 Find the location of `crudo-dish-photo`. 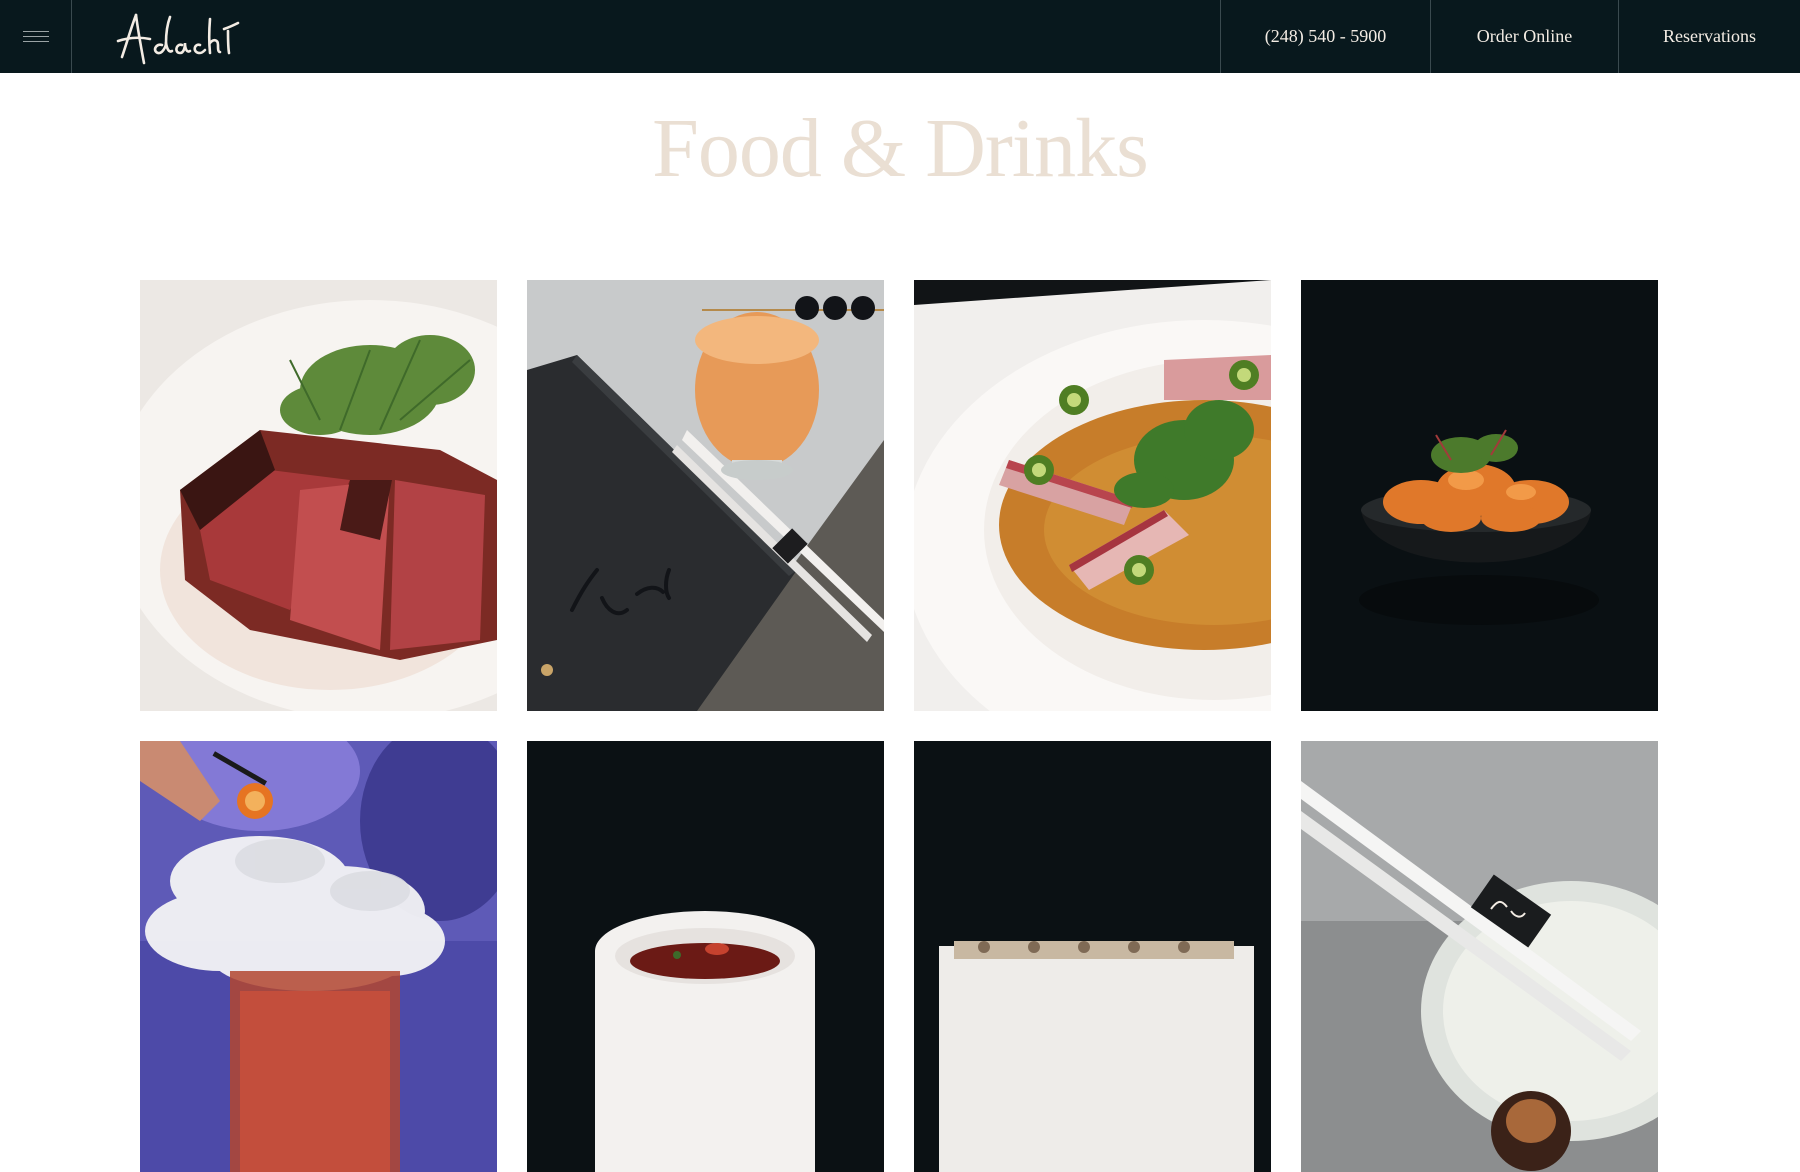

crudo-dish-photo is located at coordinates (1092, 495).